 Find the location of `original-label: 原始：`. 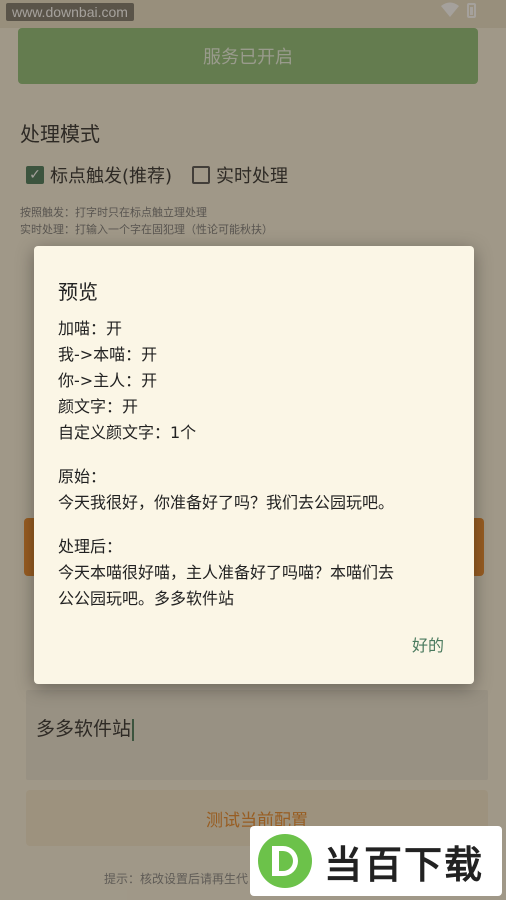

original-label: 原始： is located at coordinates (82, 476).